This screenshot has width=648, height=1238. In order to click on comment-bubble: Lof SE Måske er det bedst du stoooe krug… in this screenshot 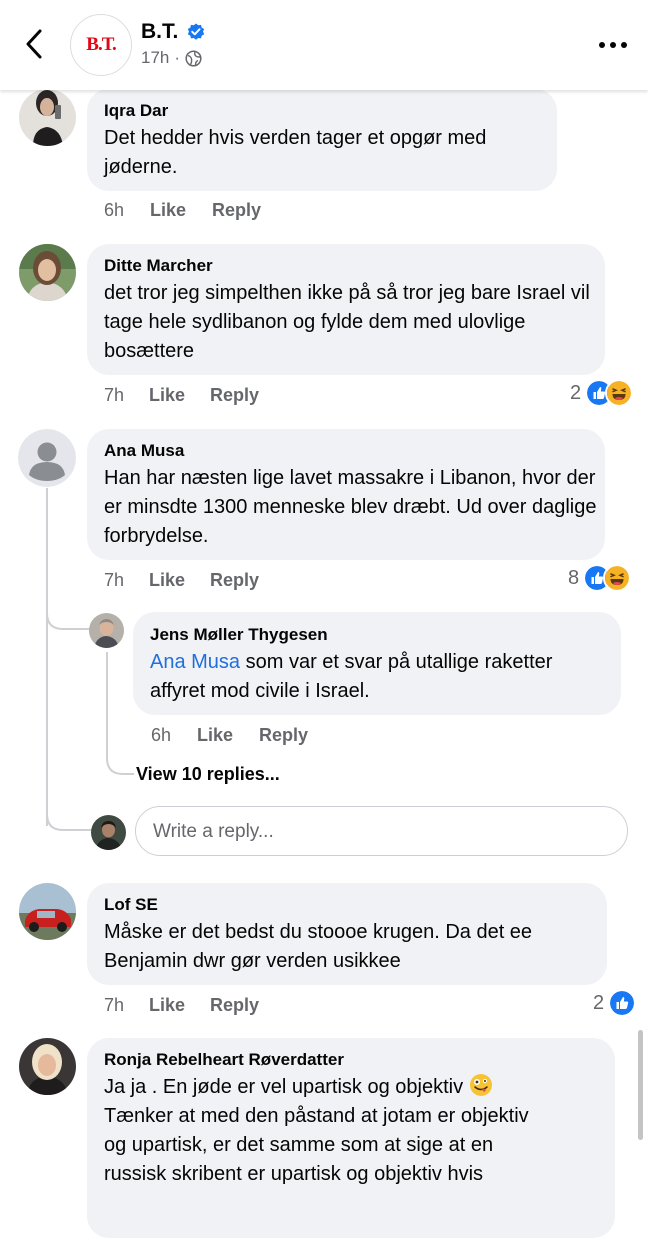, I will do `click(347, 934)`.